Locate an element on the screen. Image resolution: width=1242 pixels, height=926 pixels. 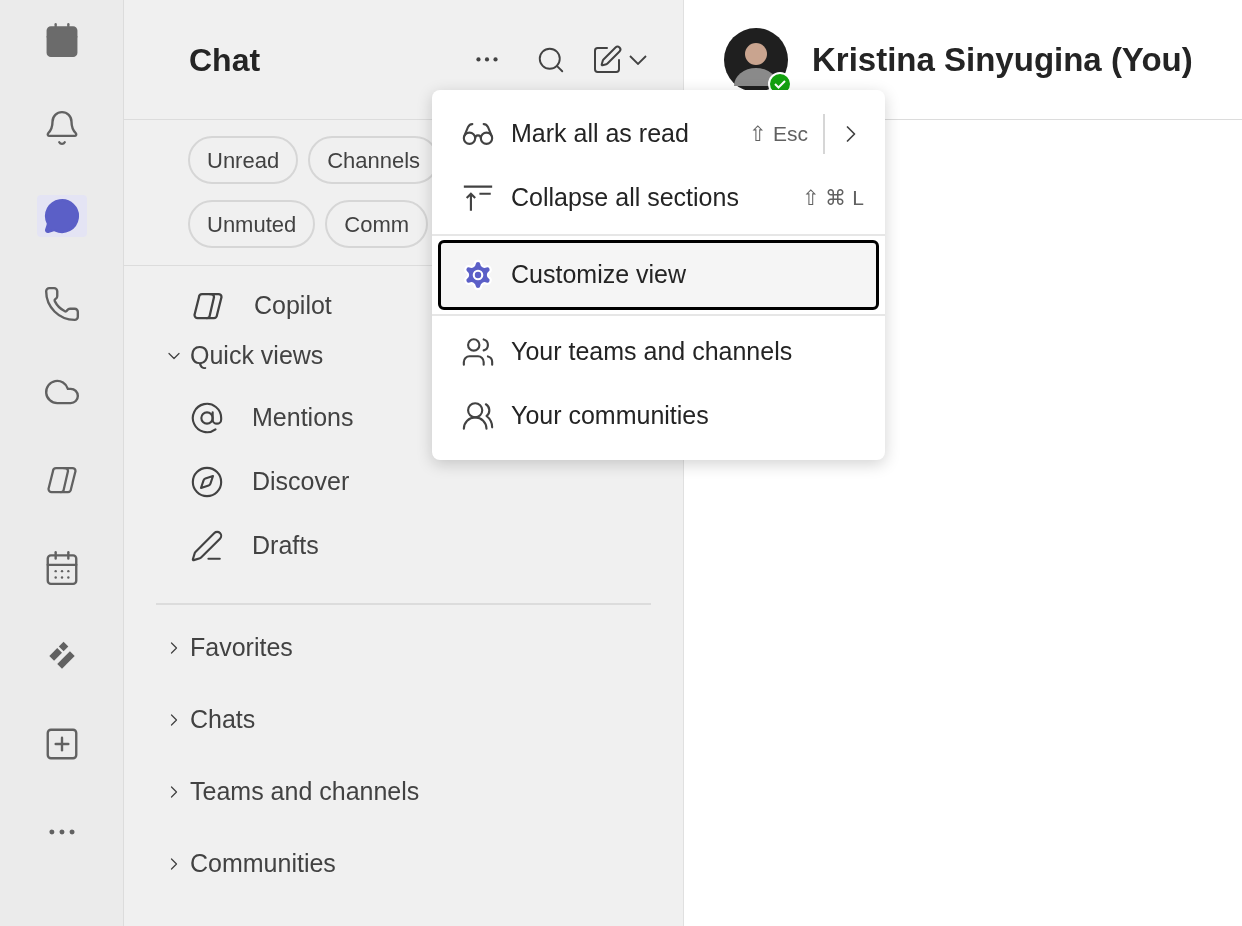
chat-icon is located at coordinates (61, 216).